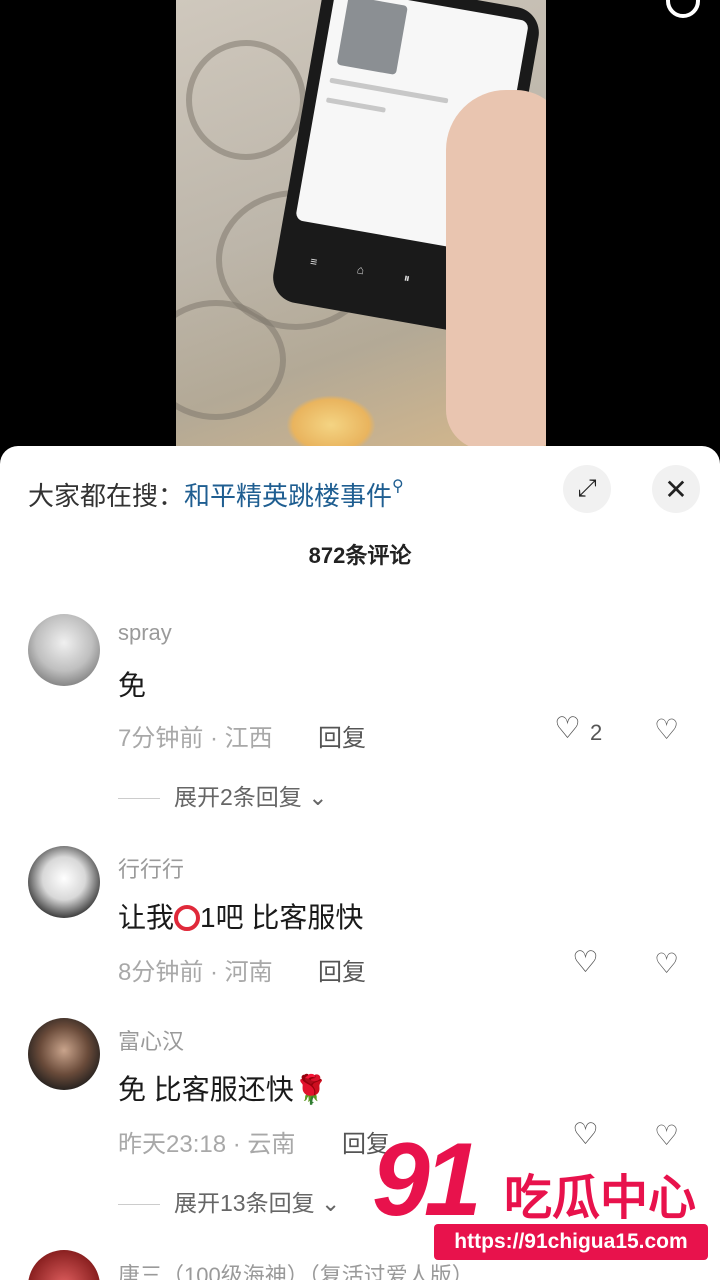  Describe the element at coordinates (496, 270) in the screenshot. I see `hand-image` at that location.